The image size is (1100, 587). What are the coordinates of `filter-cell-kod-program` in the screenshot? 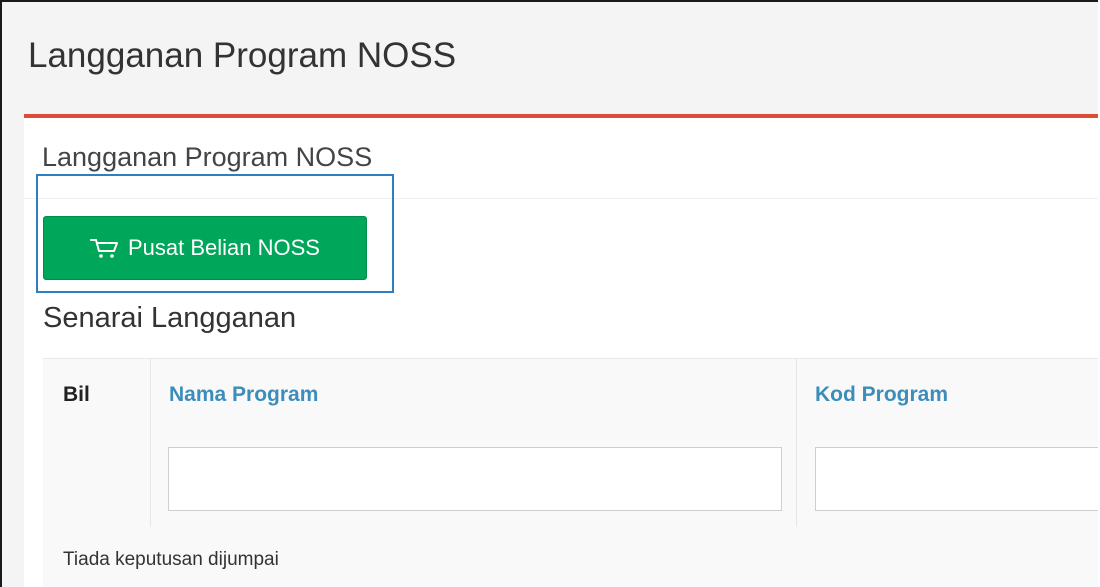 It's located at (947, 479).